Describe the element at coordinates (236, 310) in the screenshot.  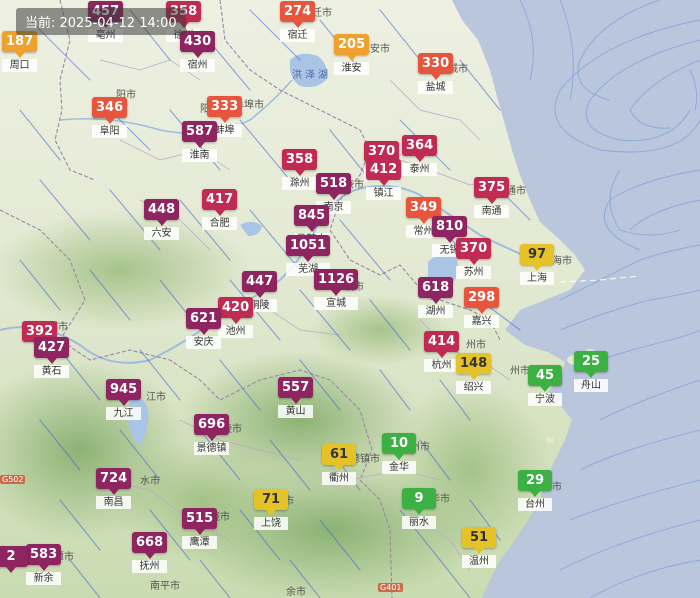
I see `aqi-value-badge: 420` at that location.